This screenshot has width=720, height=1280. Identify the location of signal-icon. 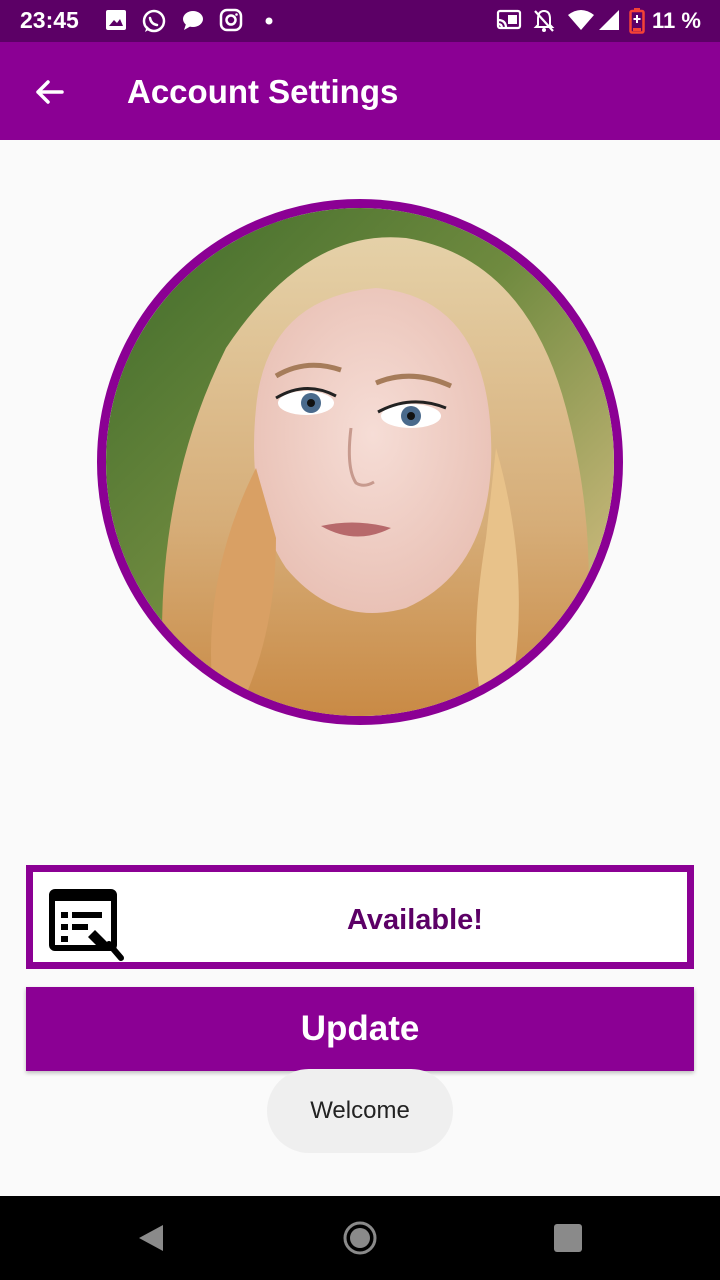
(609, 20).